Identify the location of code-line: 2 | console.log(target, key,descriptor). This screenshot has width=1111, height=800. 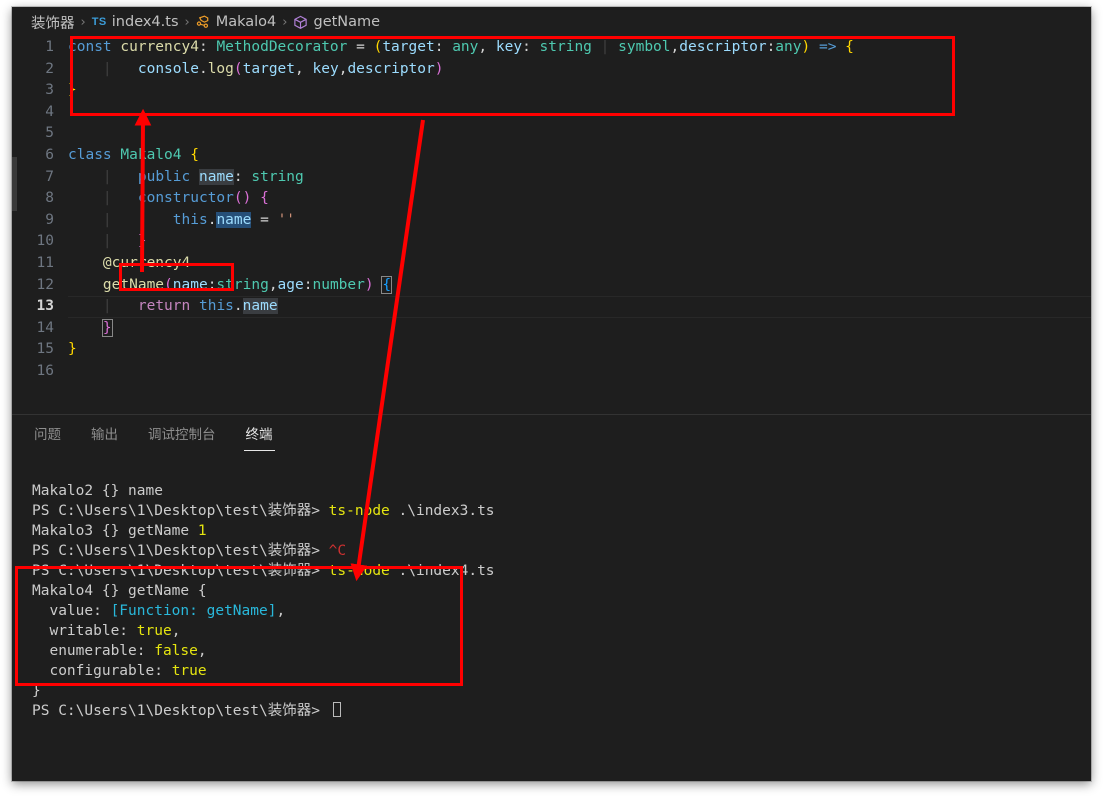
(551, 70).